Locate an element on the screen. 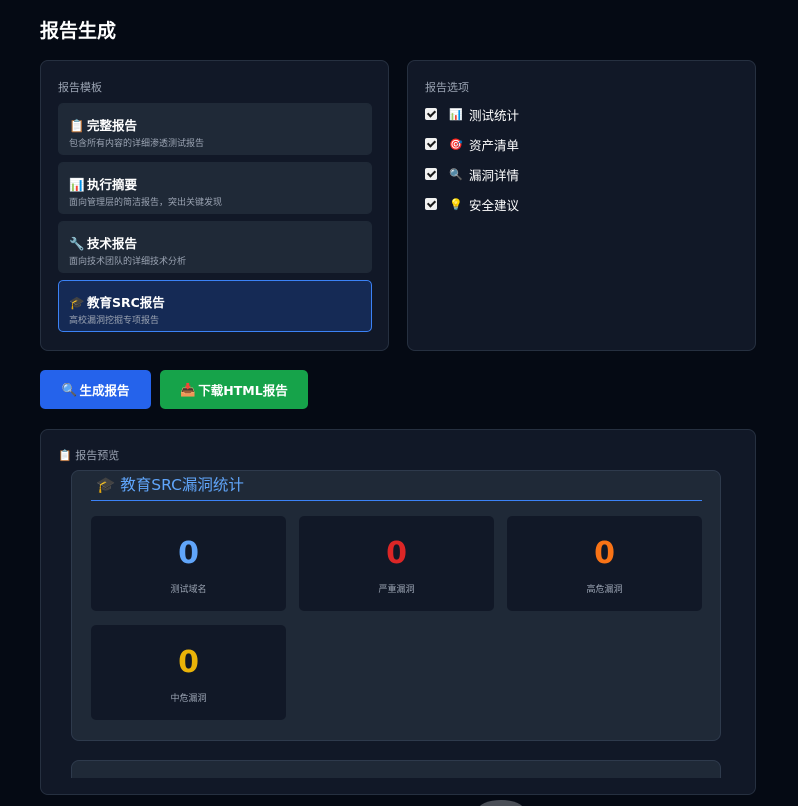  stat-label: 严重漏洞 is located at coordinates (396, 590).